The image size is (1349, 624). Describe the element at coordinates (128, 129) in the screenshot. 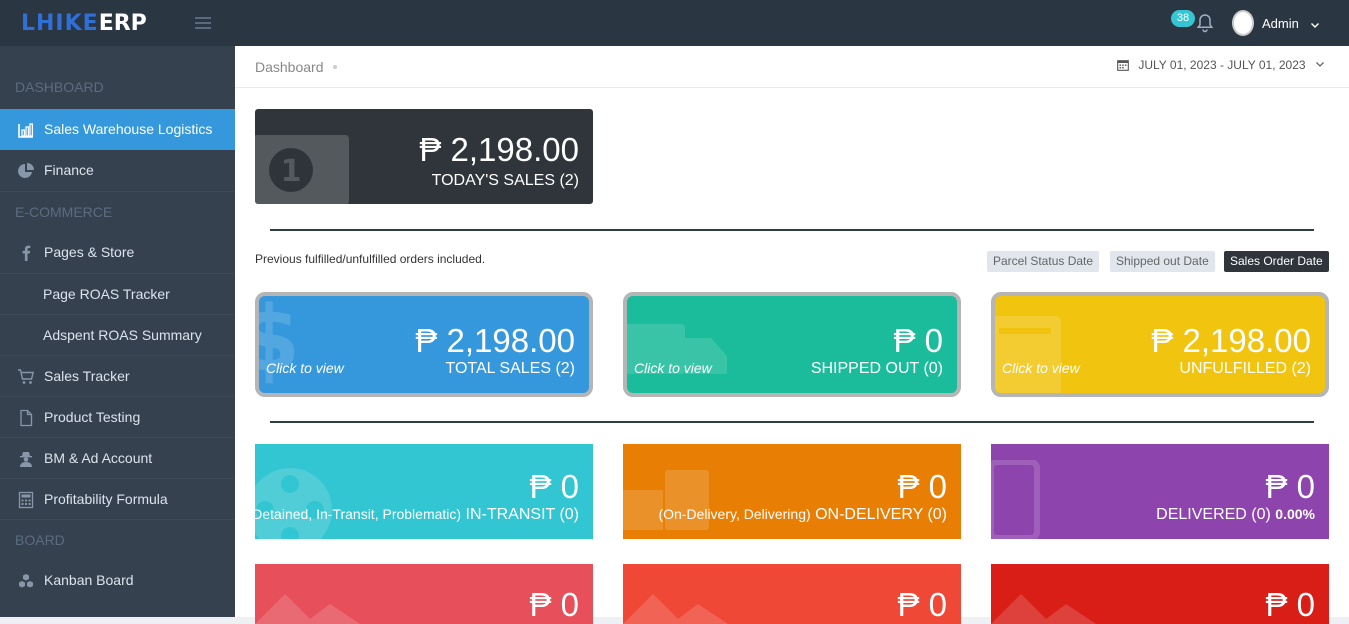

I see `sidebar-item-label: Sales Warehouse Logistics` at that location.